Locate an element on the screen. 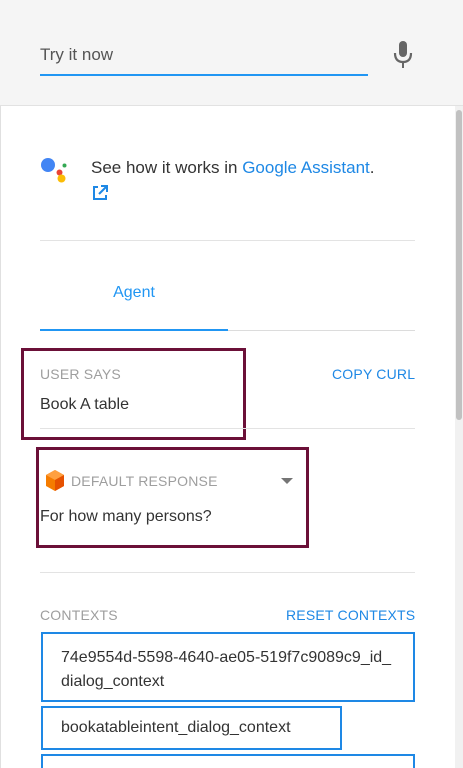 Image resolution: width=463 pixels, height=768 pixels. active-tab-indicator is located at coordinates (134, 330).